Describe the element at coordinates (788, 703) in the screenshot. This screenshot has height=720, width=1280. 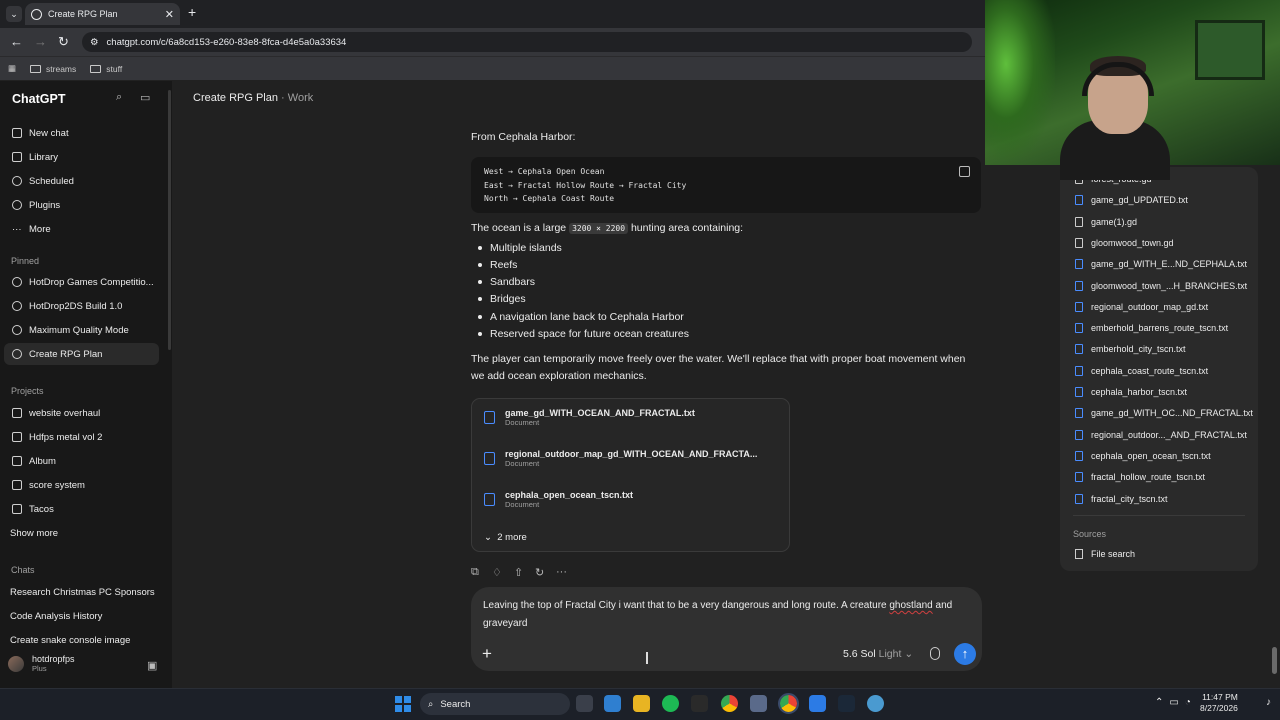
I see `chrome-active-icon` at that location.